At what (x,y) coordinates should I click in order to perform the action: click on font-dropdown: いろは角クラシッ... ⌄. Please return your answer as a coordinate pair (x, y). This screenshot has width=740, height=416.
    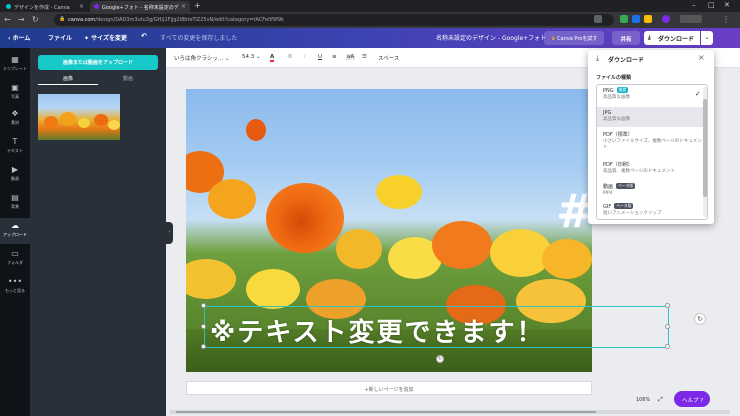
    Looking at the image, I should click on (202, 58).